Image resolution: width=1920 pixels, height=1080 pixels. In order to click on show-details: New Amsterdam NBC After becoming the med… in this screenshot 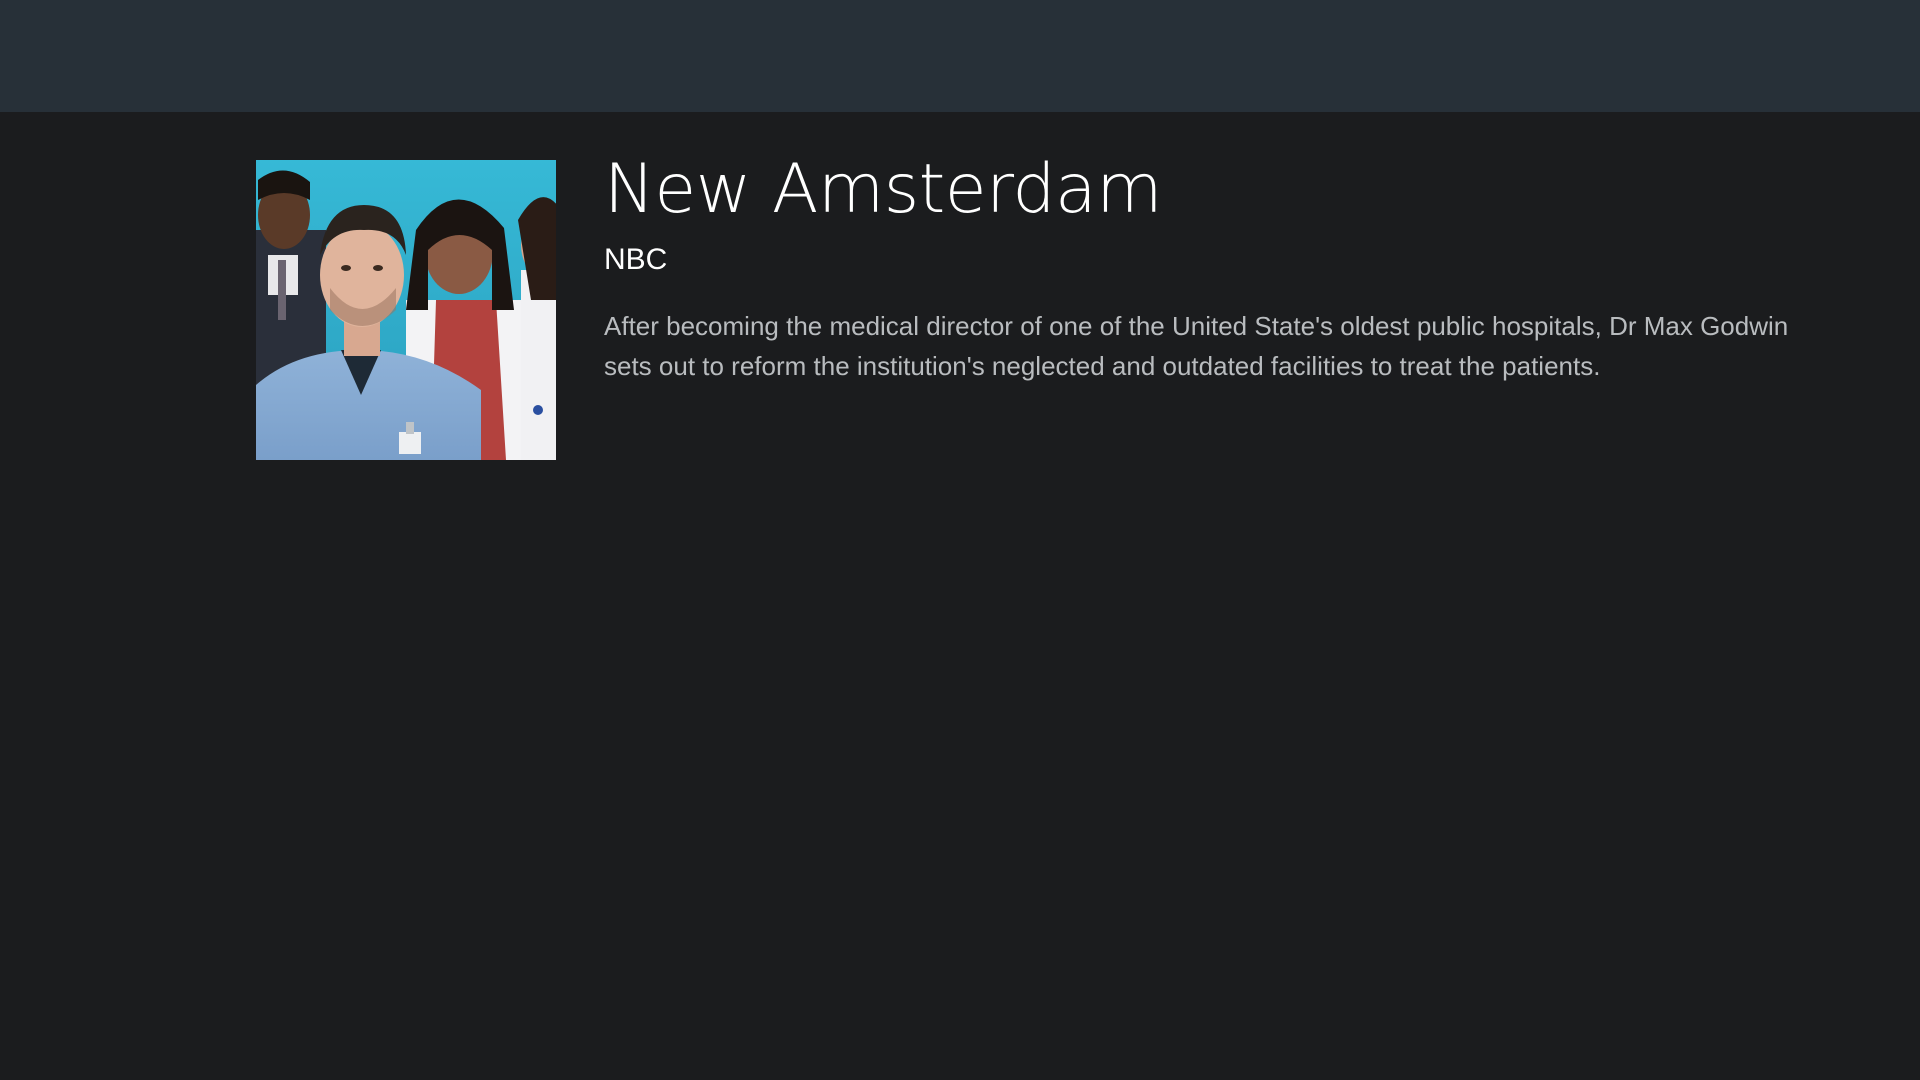, I will do `click(1214, 267)`.